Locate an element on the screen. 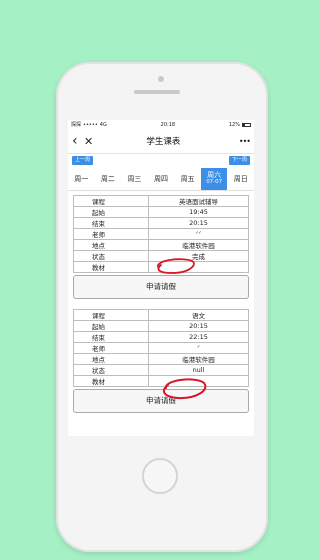 Image resolution: width=320 pixels, height=560 pixels. tab-thursday: 周四 is located at coordinates (161, 179).